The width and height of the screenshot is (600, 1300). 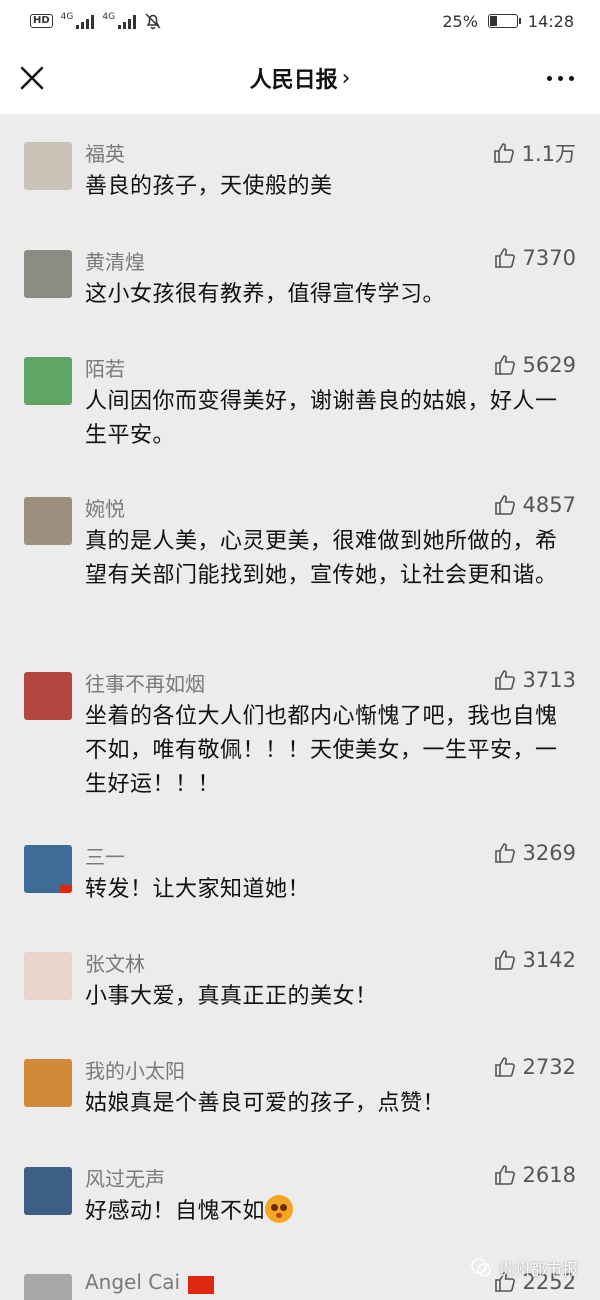 What do you see at coordinates (78, 21) in the screenshot?
I see `signal-icon: 4G` at bounding box center [78, 21].